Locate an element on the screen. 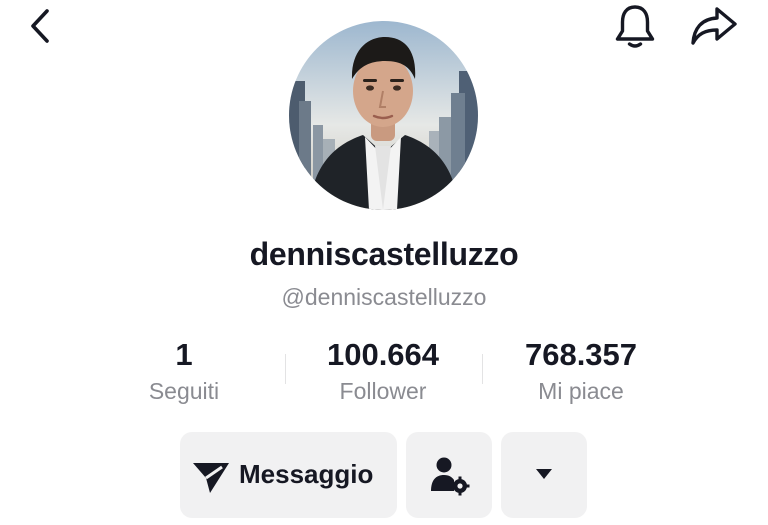  chevron-left-icon is located at coordinates (40, 26).